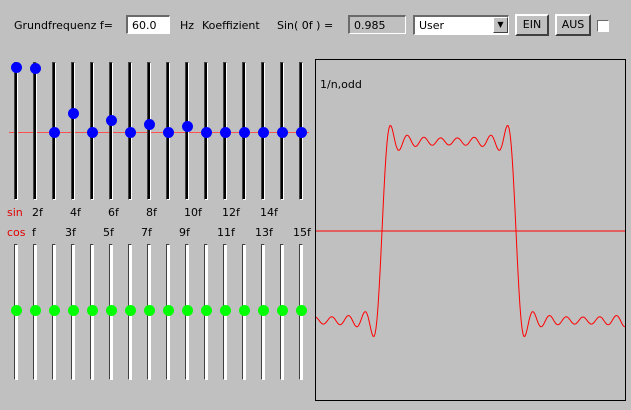 The width and height of the screenshot is (631, 410). What do you see at coordinates (269, 212) in the screenshot?
I see `sin-harmonic-label: 14f` at bounding box center [269, 212].